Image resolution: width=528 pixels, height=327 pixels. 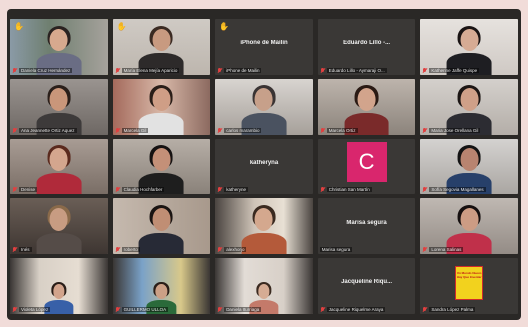 I want to click on participant-tile: roberto, so click(x=161, y=226).